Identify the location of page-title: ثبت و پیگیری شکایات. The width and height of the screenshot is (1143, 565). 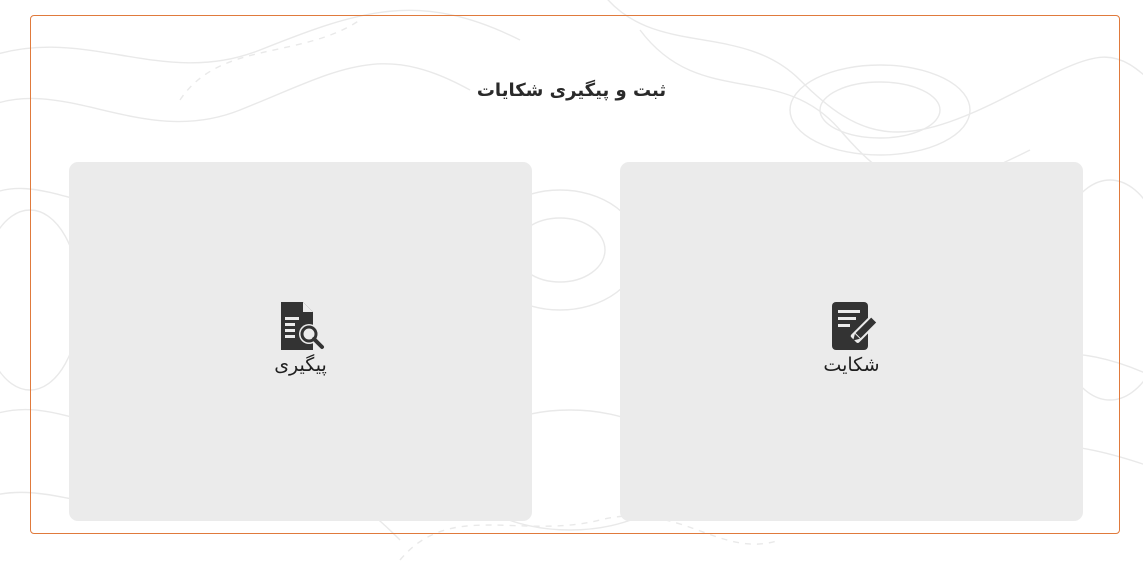
(571, 90).